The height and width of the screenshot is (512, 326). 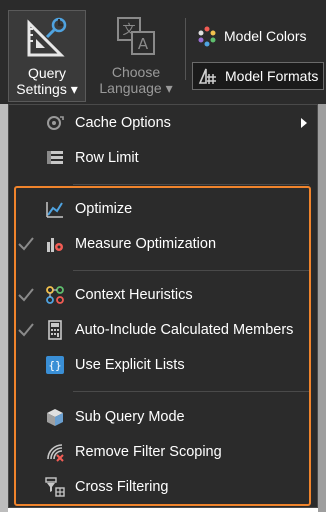 What do you see at coordinates (47, 73) in the screenshot?
I see `query-settings-label-1: Query` at bounding box center [47, 73].